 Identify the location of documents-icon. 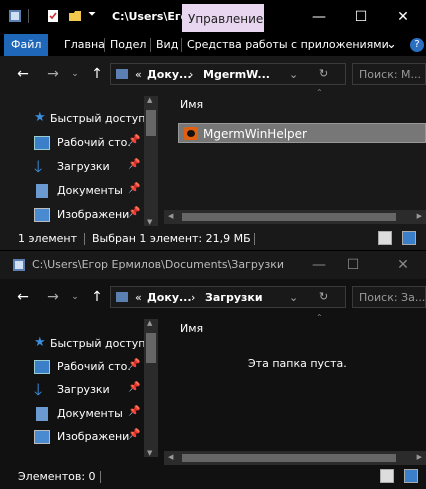
(42, 414).